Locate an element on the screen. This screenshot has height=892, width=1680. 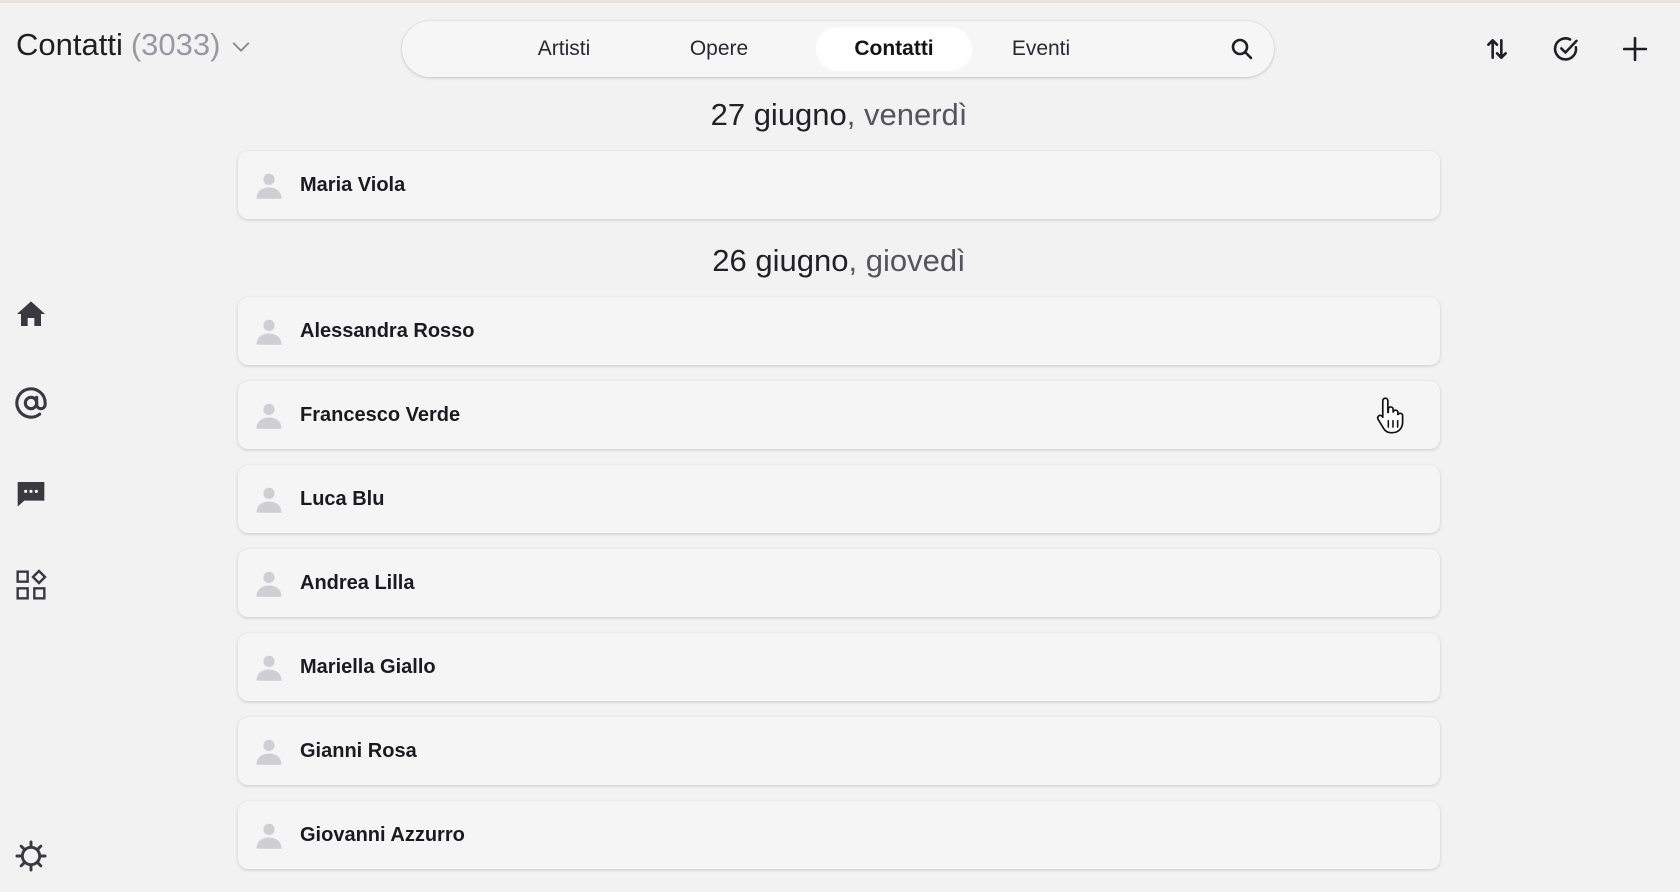
day-header: 27 giugno, venerdì is located at coordinates (839, 115).